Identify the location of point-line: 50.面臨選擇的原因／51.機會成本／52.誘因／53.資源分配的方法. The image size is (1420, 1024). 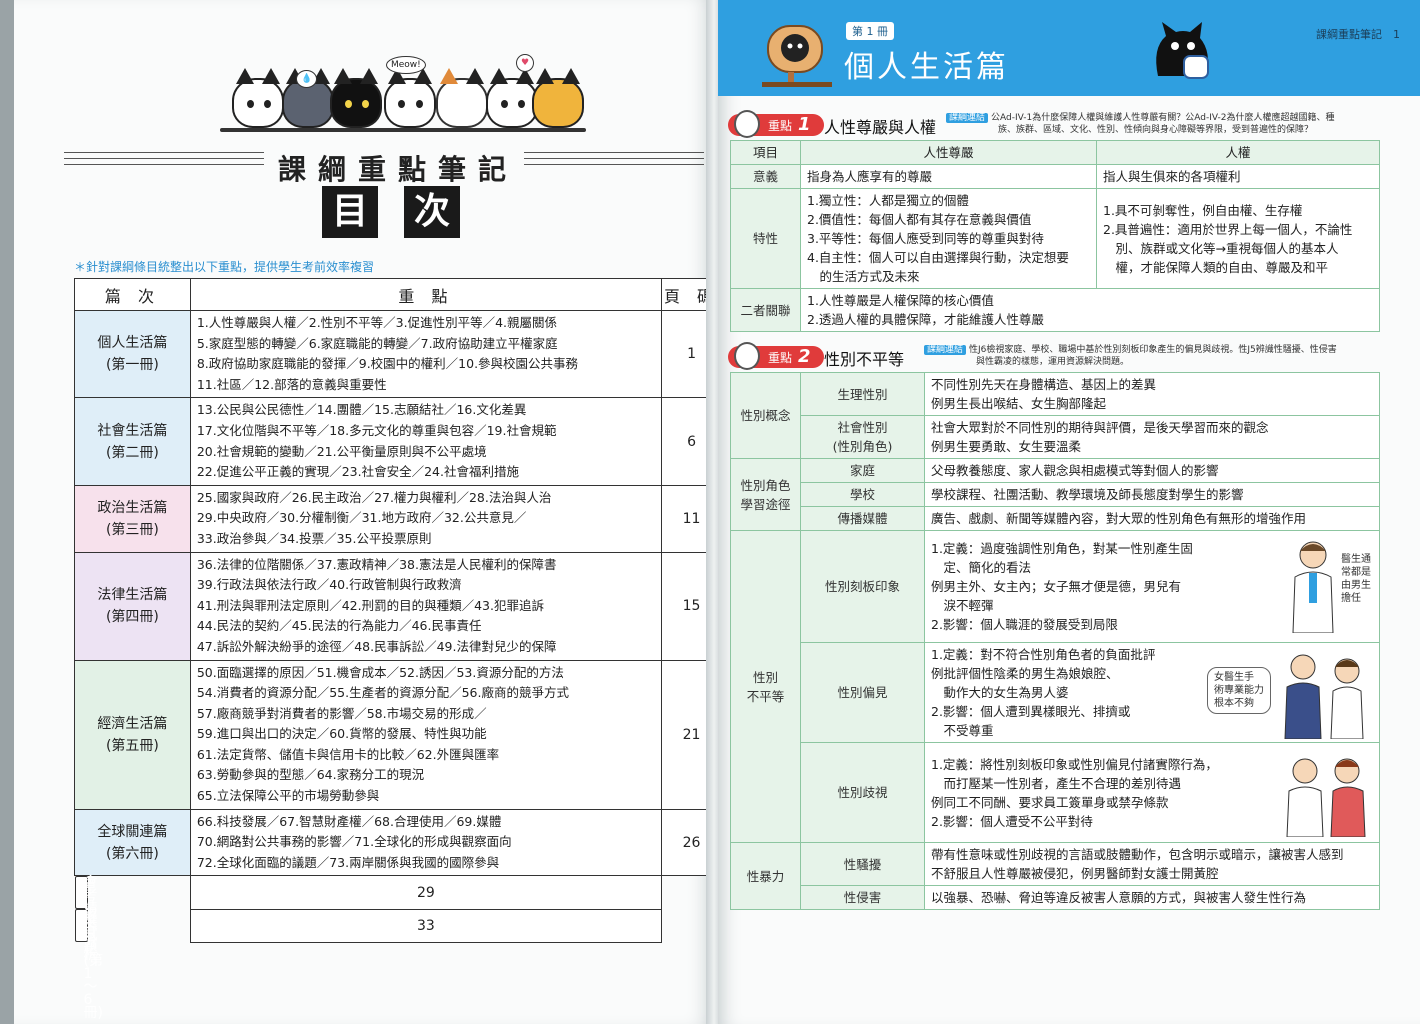
(380, 672).